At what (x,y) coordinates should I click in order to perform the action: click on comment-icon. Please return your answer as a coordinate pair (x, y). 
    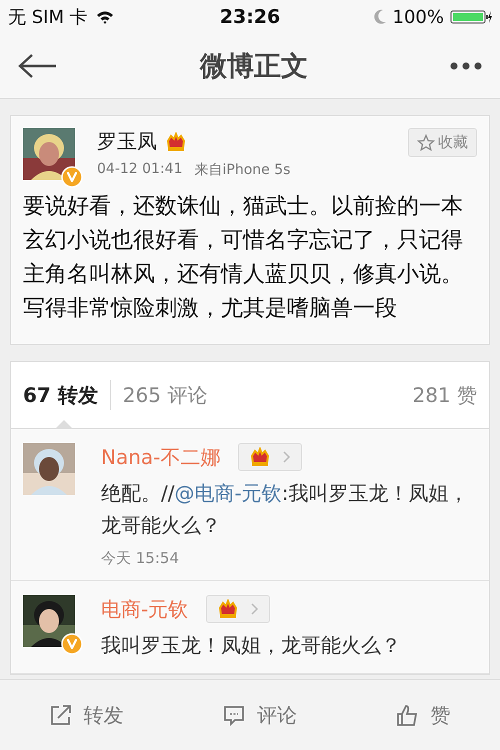
    Looking at the image, I should click on (233, 715).